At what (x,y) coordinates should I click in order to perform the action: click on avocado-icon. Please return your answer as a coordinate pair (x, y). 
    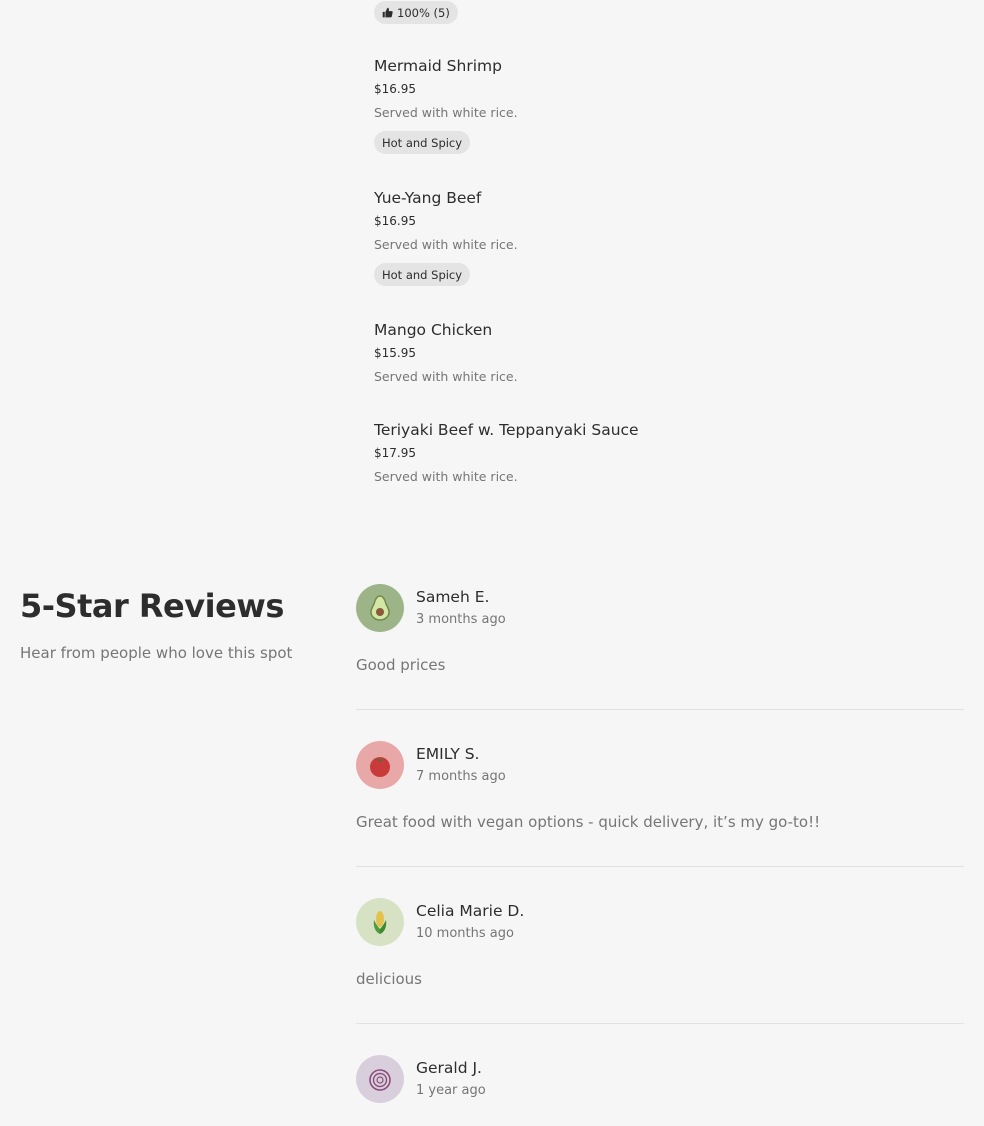
    Looking at the image, I should click on (380, 608).